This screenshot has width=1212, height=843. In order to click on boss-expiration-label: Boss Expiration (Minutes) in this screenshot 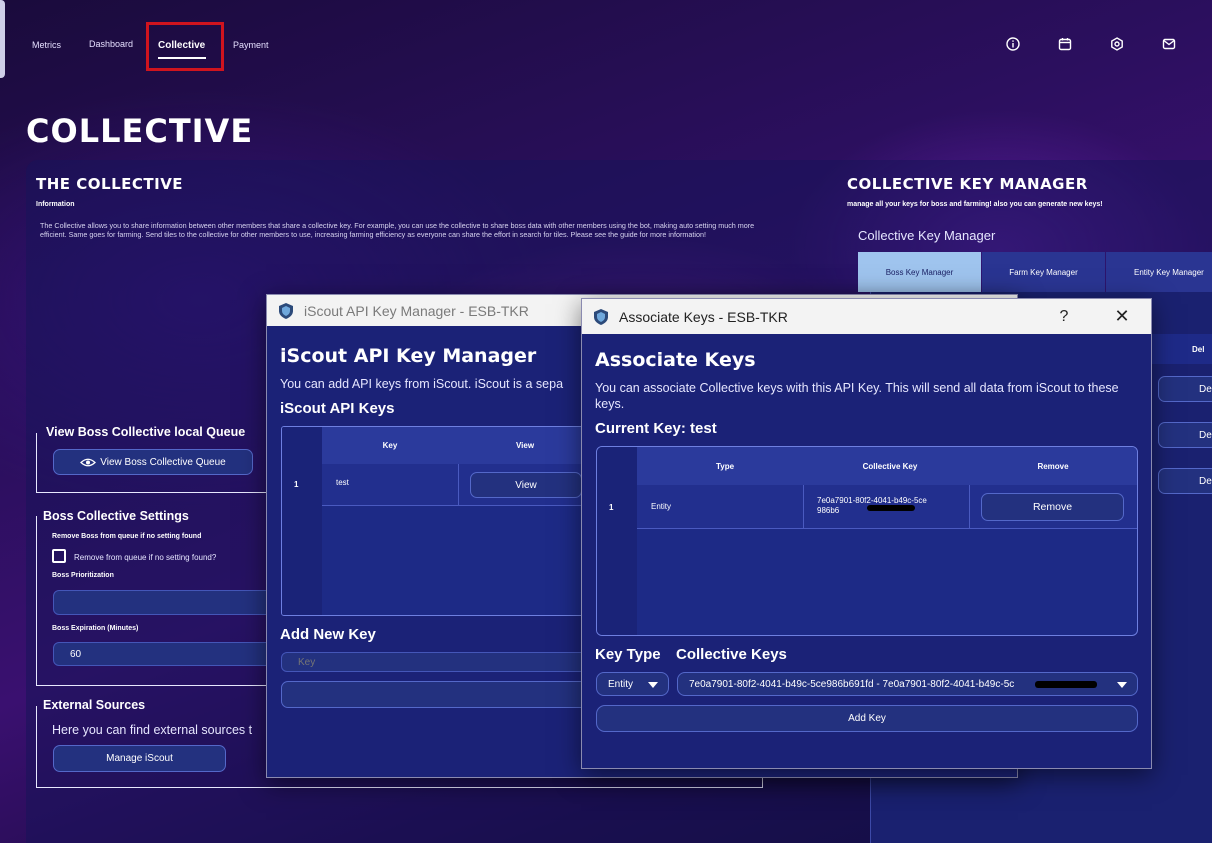, I will do `click(95, 628)`.